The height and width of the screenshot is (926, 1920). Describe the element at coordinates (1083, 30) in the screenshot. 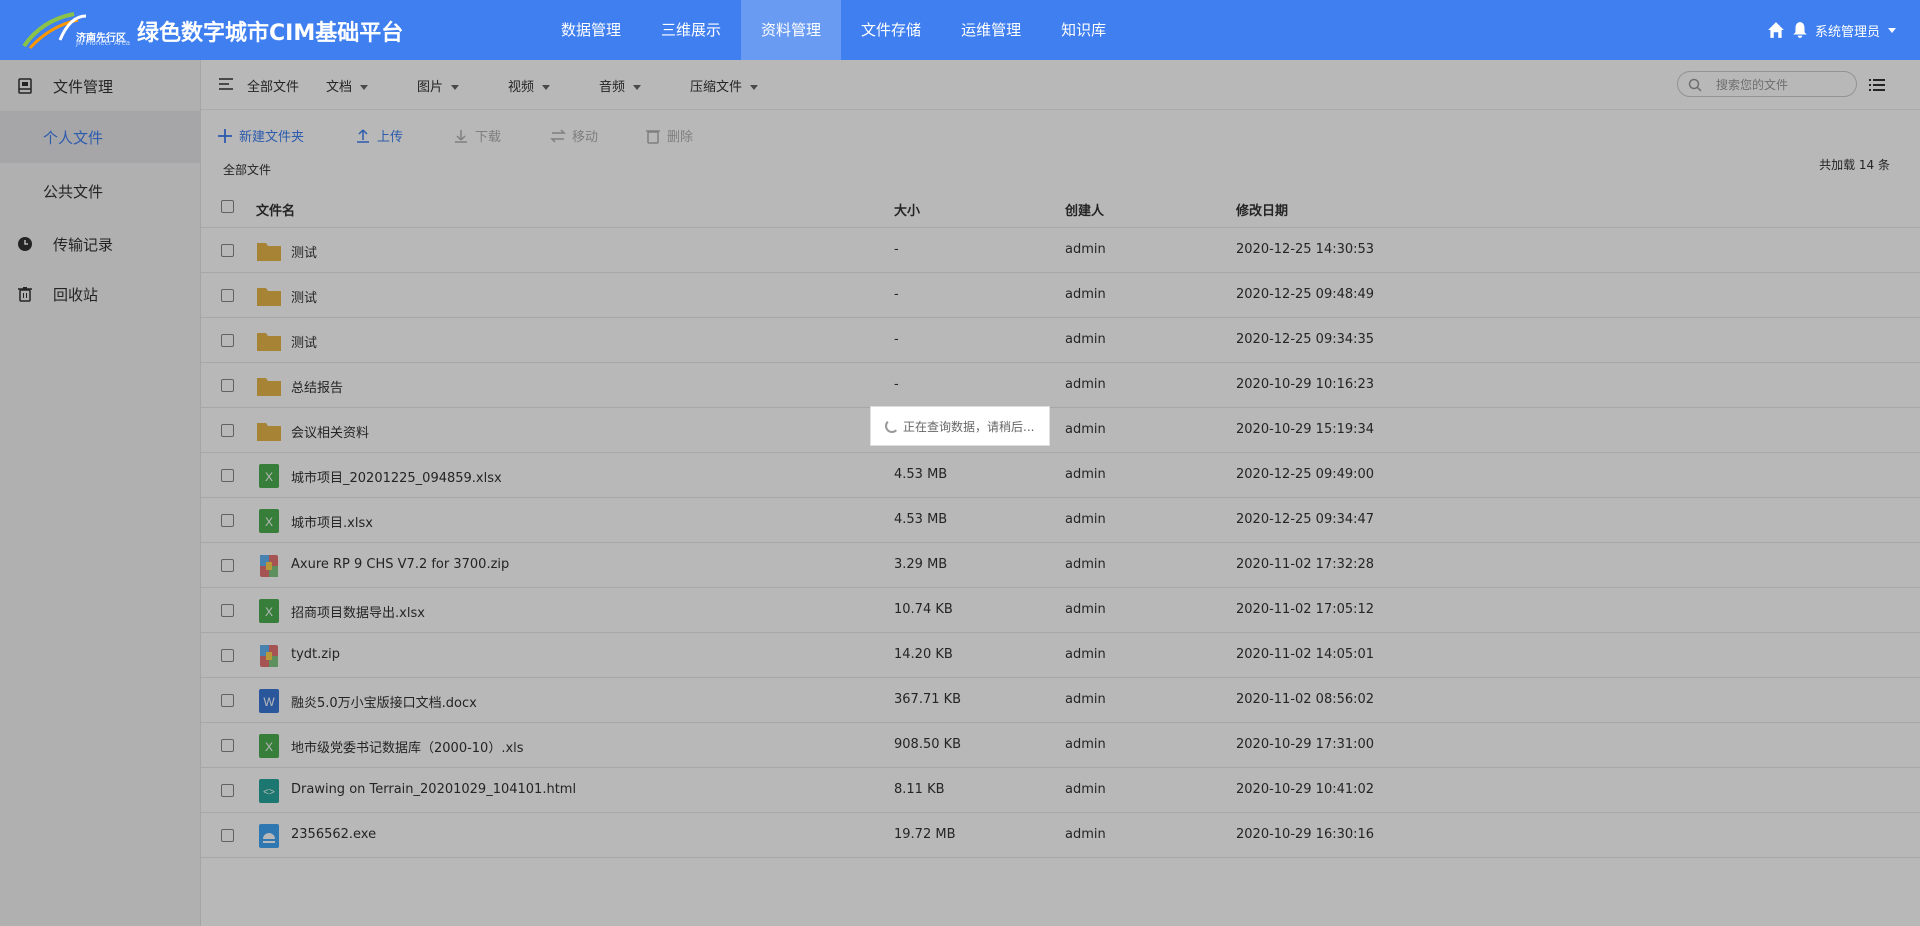

I see `nav-knowledge-base: 知识库` at that location.